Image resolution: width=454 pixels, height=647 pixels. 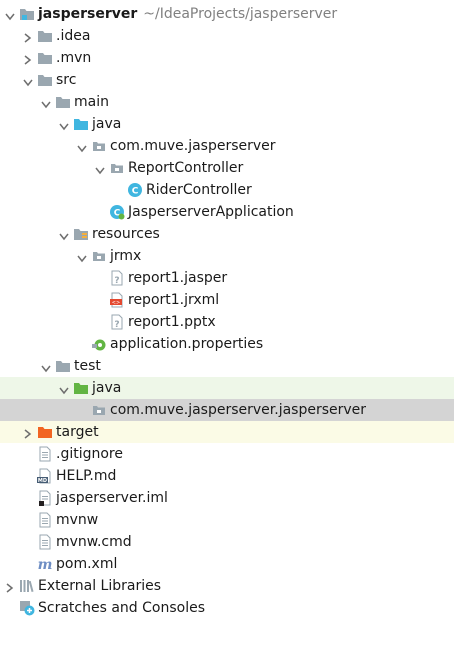 I want to click on tree-item-label: com.muve.jasperserver, so click(x=193, y=146).